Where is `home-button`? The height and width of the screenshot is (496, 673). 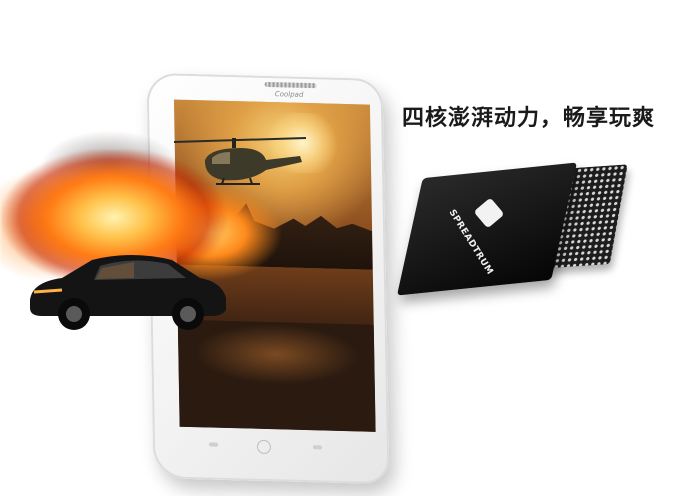 home-button is located at coordinates (264, 447).